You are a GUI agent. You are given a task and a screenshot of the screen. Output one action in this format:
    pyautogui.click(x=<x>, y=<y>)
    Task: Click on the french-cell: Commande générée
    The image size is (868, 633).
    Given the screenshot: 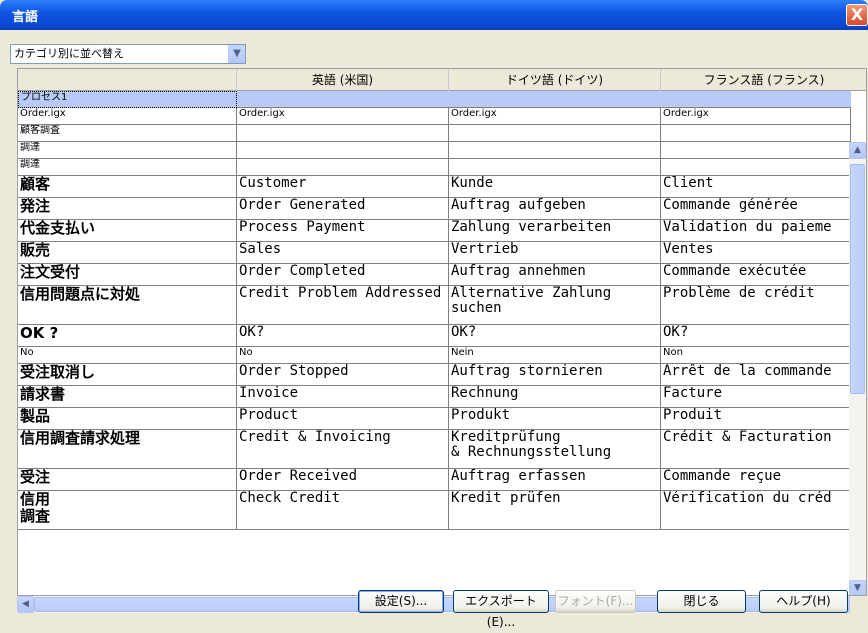 What is the action you would take?
    pyautogui.click(x=756, y=209)
    